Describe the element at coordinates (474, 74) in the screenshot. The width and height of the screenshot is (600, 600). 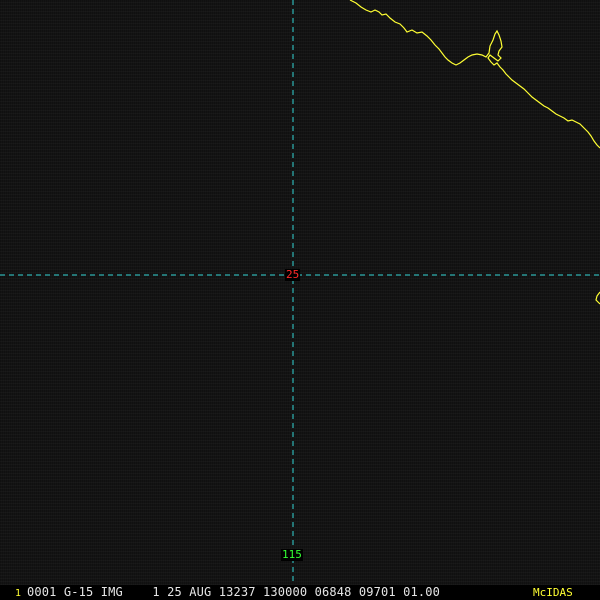
I see `coastline` at that location.